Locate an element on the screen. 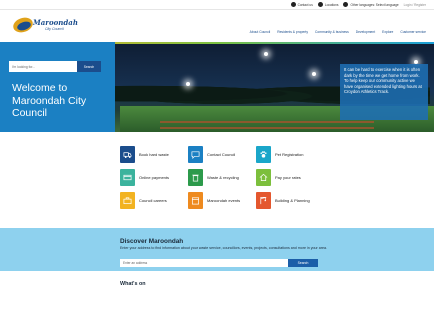  bin-icon is located at coordinates (195, 177).